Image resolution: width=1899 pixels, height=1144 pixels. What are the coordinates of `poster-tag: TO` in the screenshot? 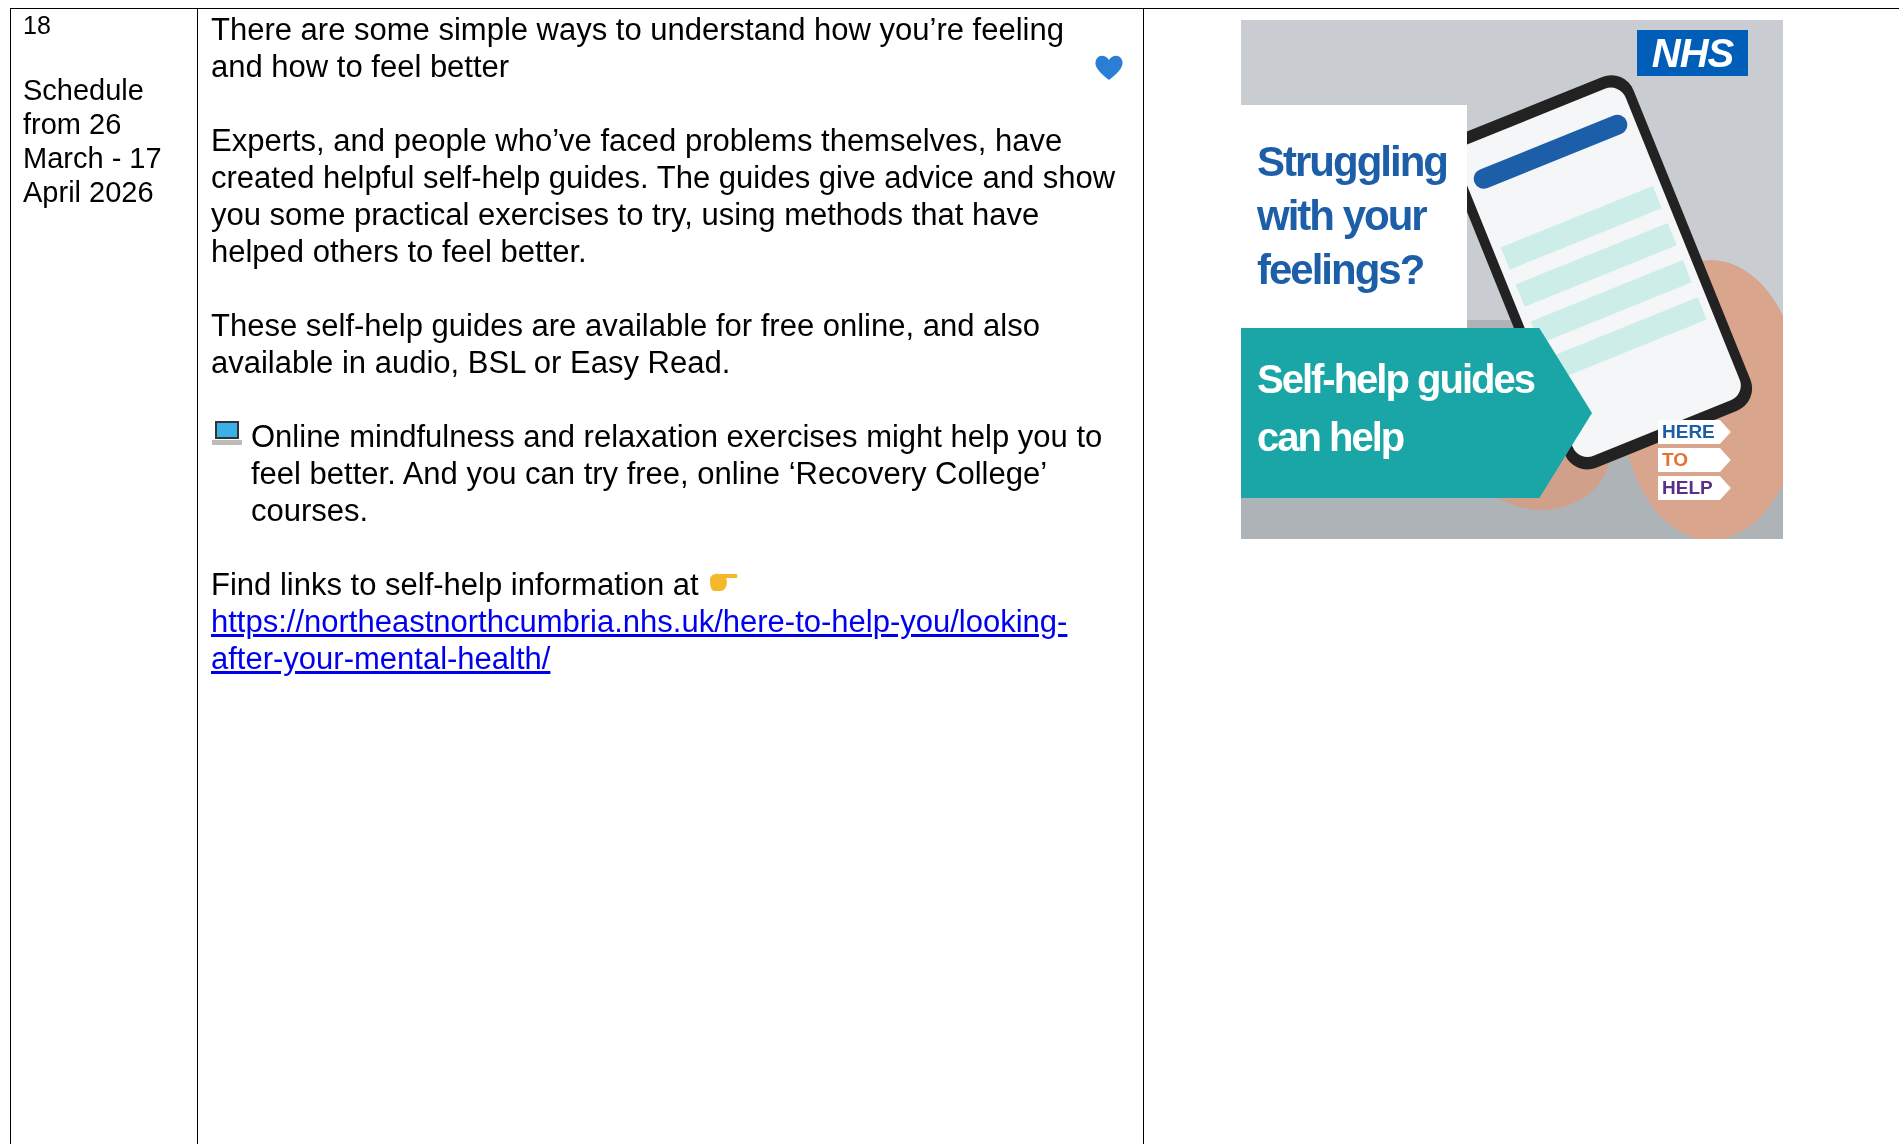 It's located at (1694, 460).